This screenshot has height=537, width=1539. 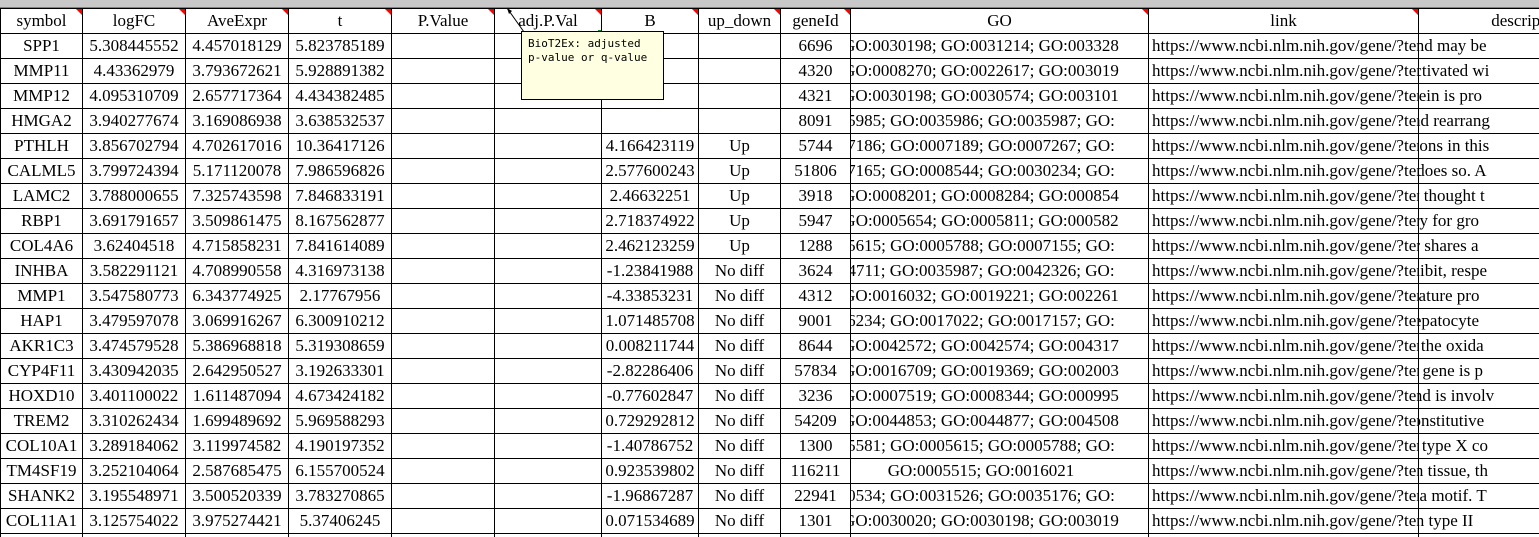 What do you see at coordinates (41, 21) in the screenshot?
I see `column-header-symbol: symbol` at bounding box center [41, 21].